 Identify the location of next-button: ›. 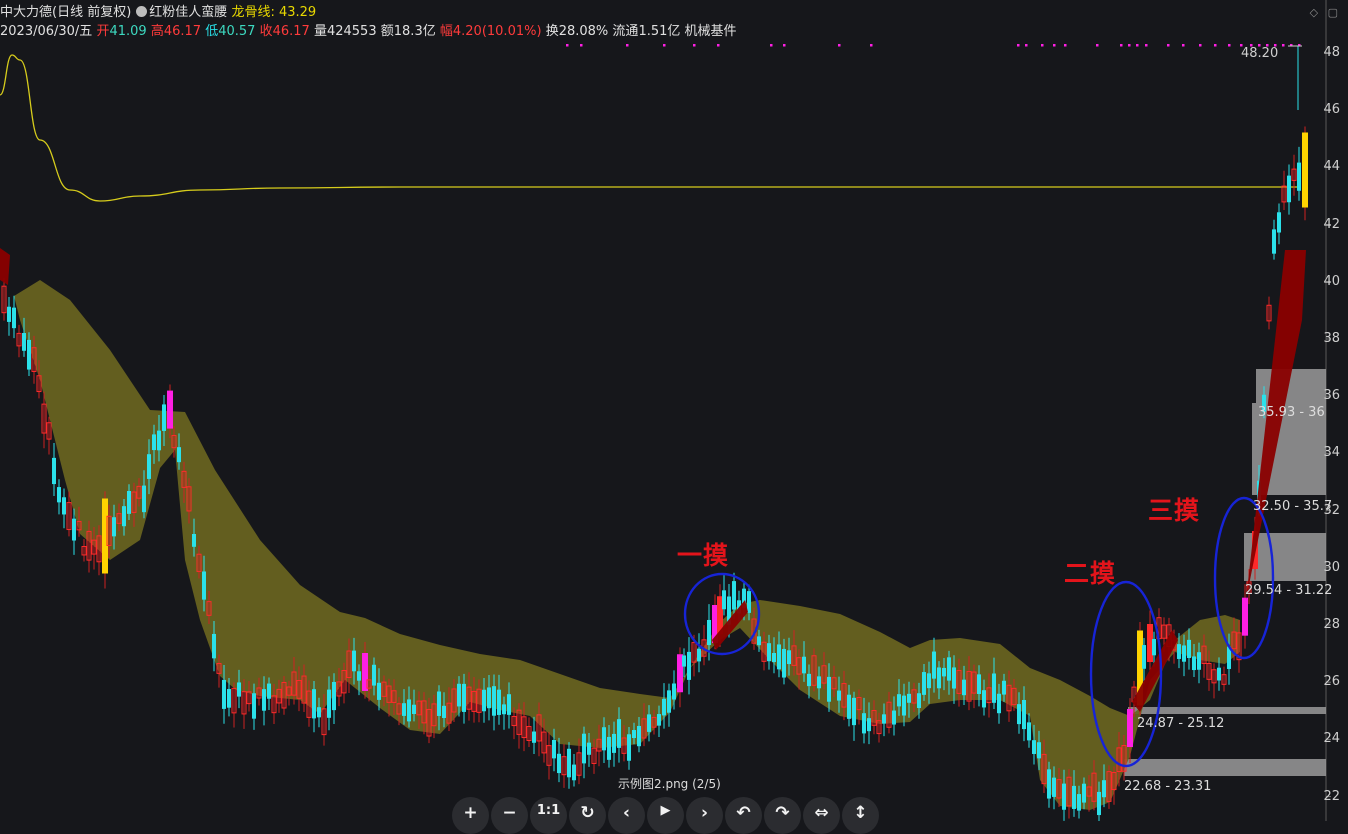
(704, 815).